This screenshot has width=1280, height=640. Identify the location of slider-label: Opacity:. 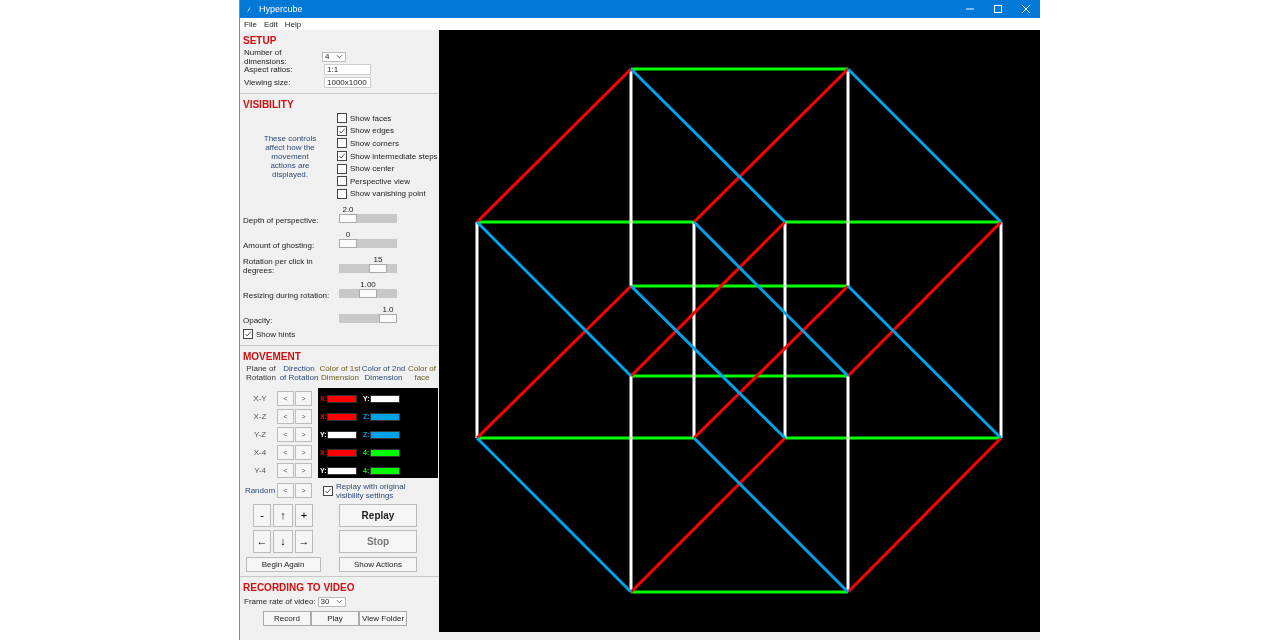
(258, 321).